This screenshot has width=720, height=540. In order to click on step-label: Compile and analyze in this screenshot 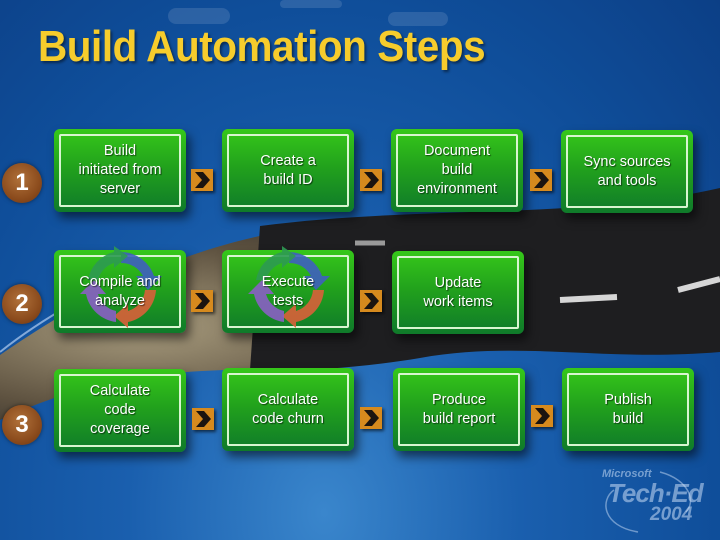, I will do `click(120, 291)`.